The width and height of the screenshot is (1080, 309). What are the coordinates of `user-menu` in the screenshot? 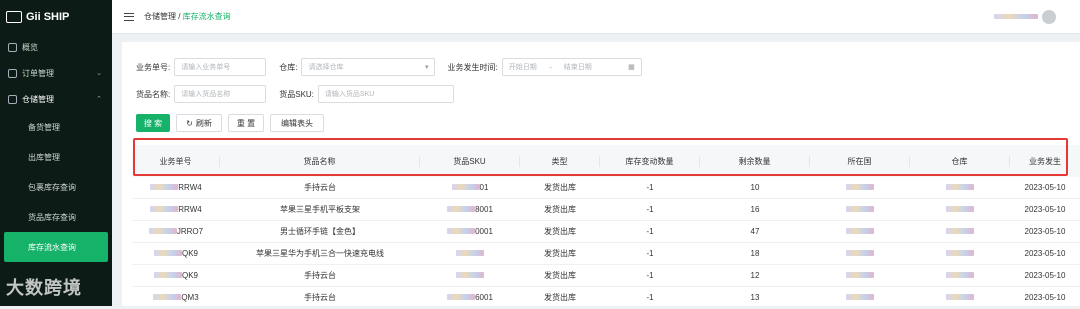 It's located at (1025, 16).